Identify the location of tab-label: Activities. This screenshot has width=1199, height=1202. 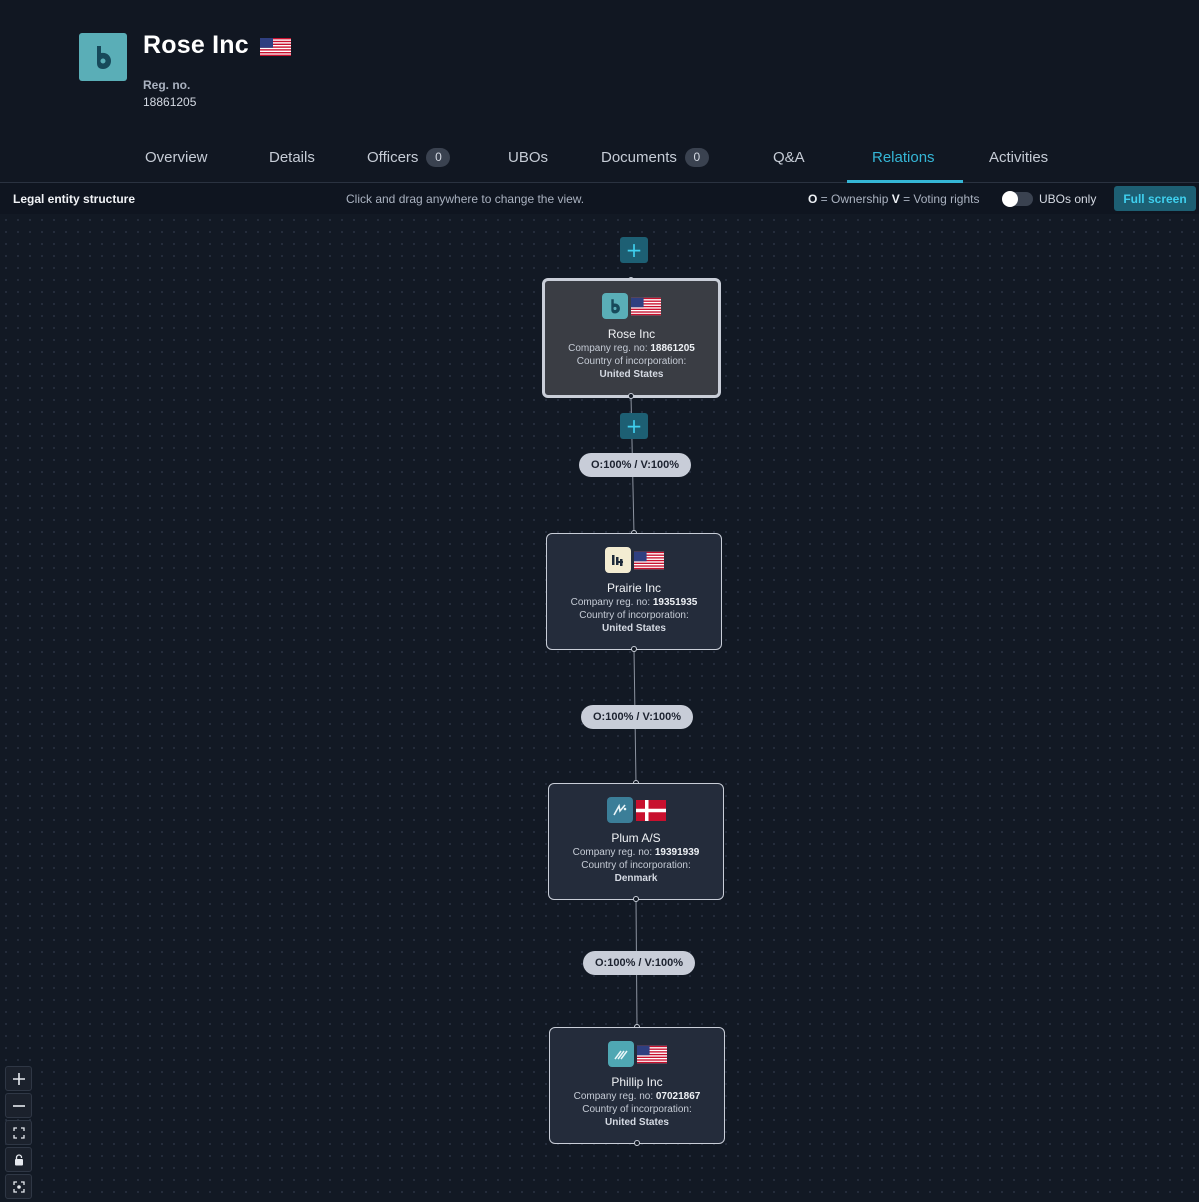
(1019, 157).